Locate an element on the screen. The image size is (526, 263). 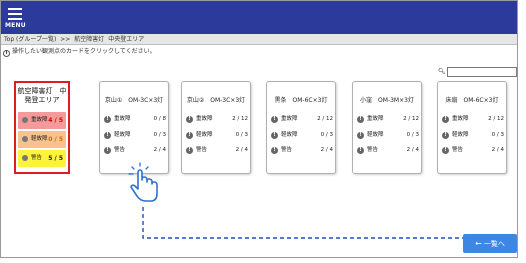
station-row-major-fault: ! 重故障 0 / 8 is located at coordinates (135, 119).